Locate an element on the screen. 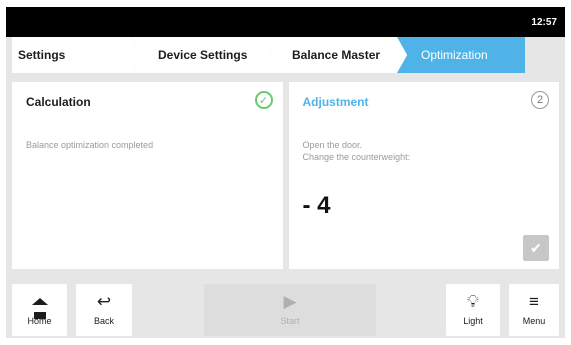  back-arrow-icon: ↩ is located at coordinates (104, 301).